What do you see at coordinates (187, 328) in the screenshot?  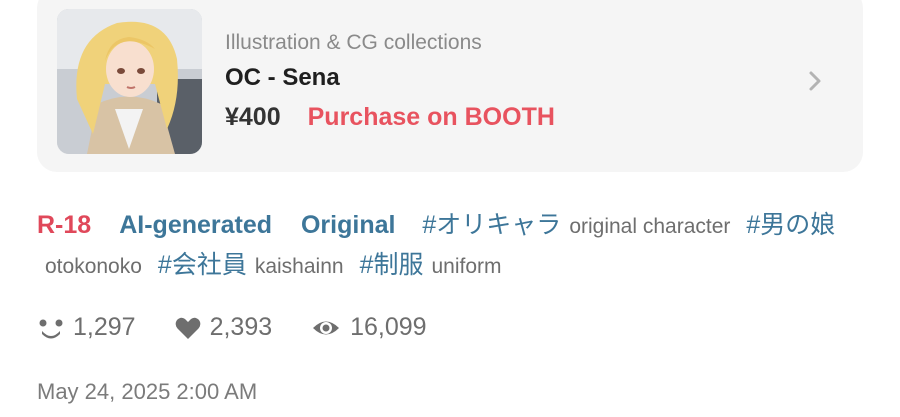 I see `heart-icon` at bounding box center [187, 328].